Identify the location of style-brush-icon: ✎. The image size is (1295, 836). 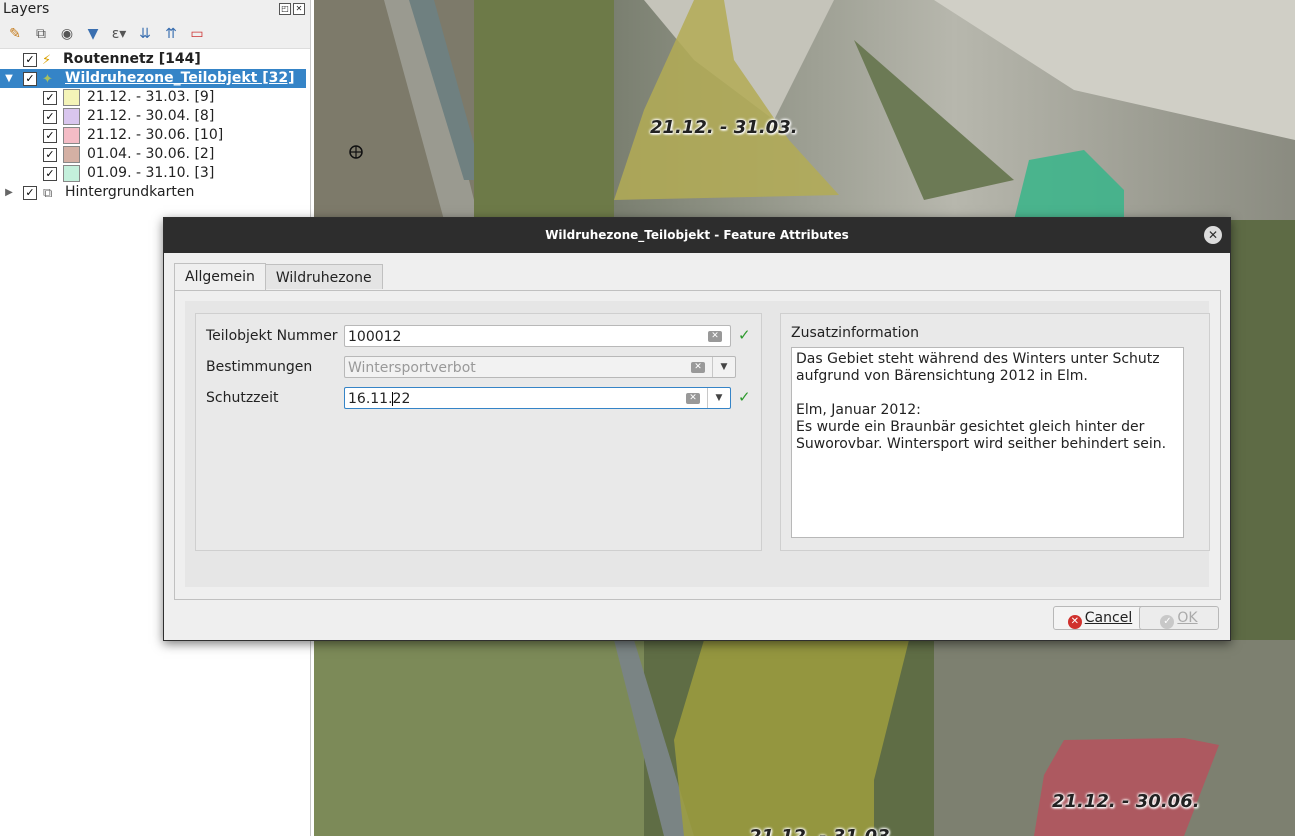
(15, 34).